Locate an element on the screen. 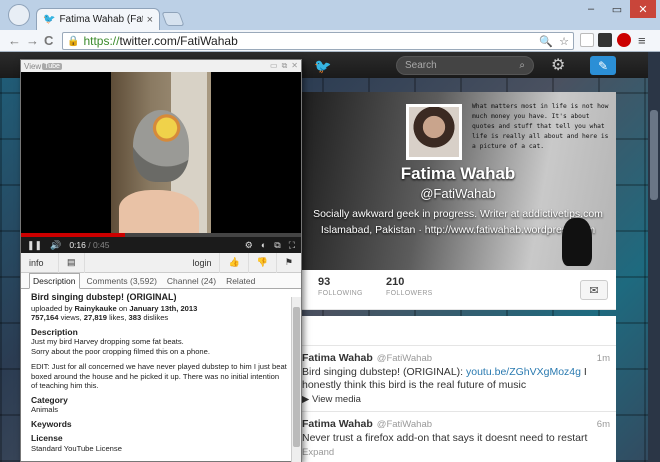 The height and width of the screenshot is (462, 660). profile-name: Fatima Wahab is located at coordinates (458, 173).